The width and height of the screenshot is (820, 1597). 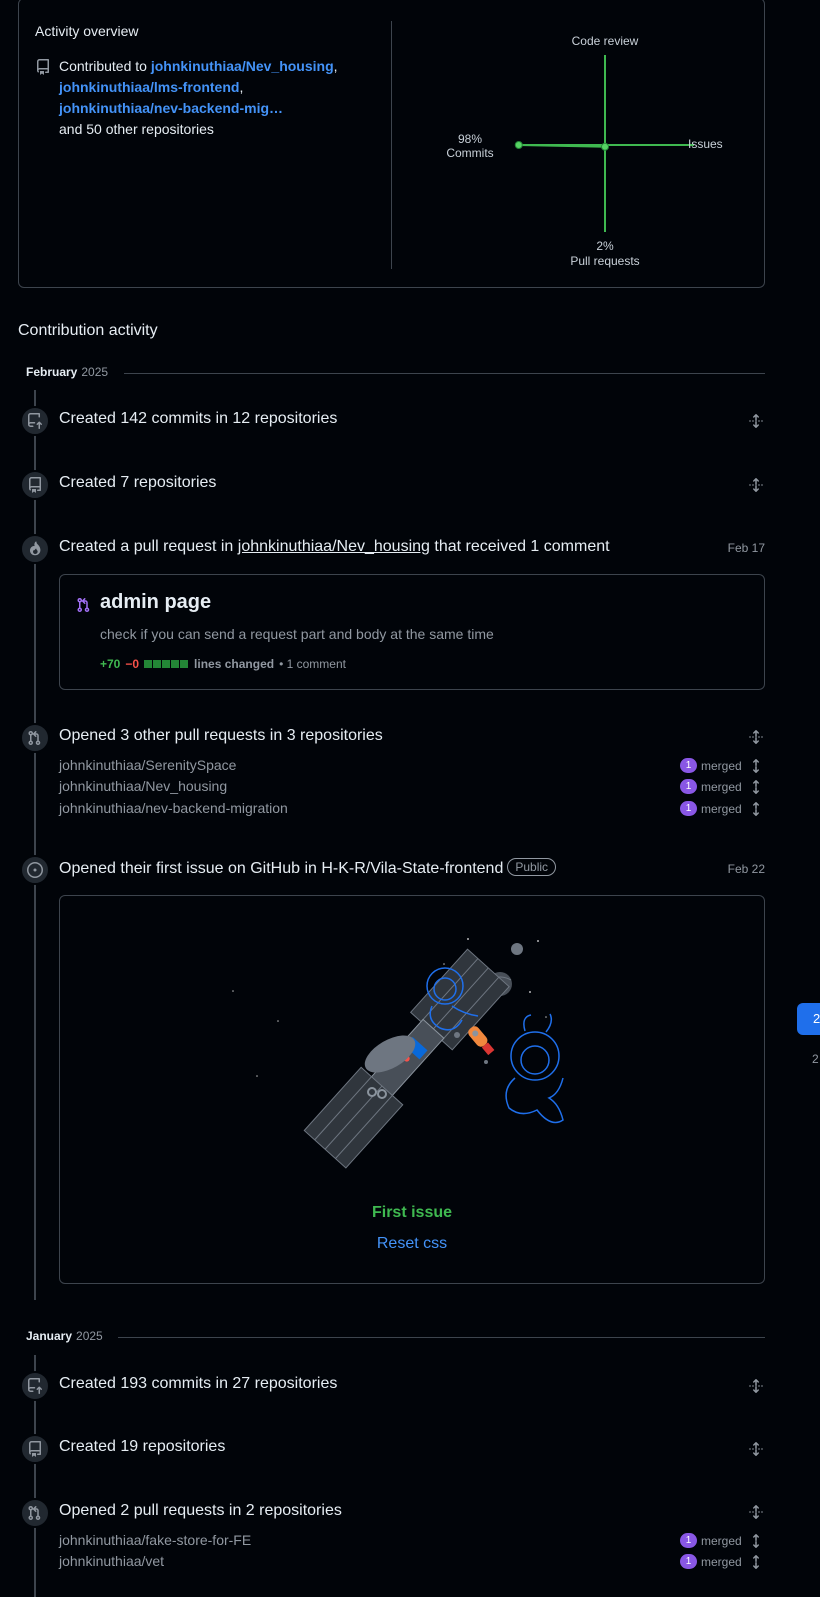 What do you see at coordinates (444, 373) in the screenshot?
I see `month-divider` at bounding box center [444, 373].